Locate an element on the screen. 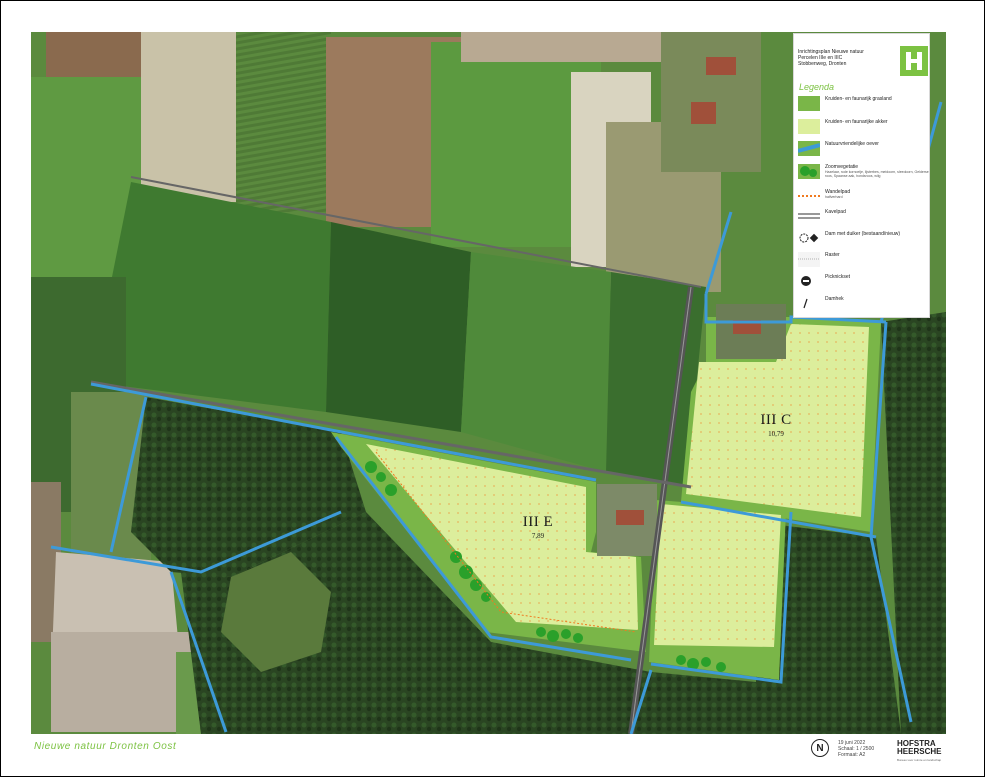 The width and height of the screenshot is (985, 777). legend-item-wandelpad: Wandelpad halfverhard is located at coordinates (864, 198).